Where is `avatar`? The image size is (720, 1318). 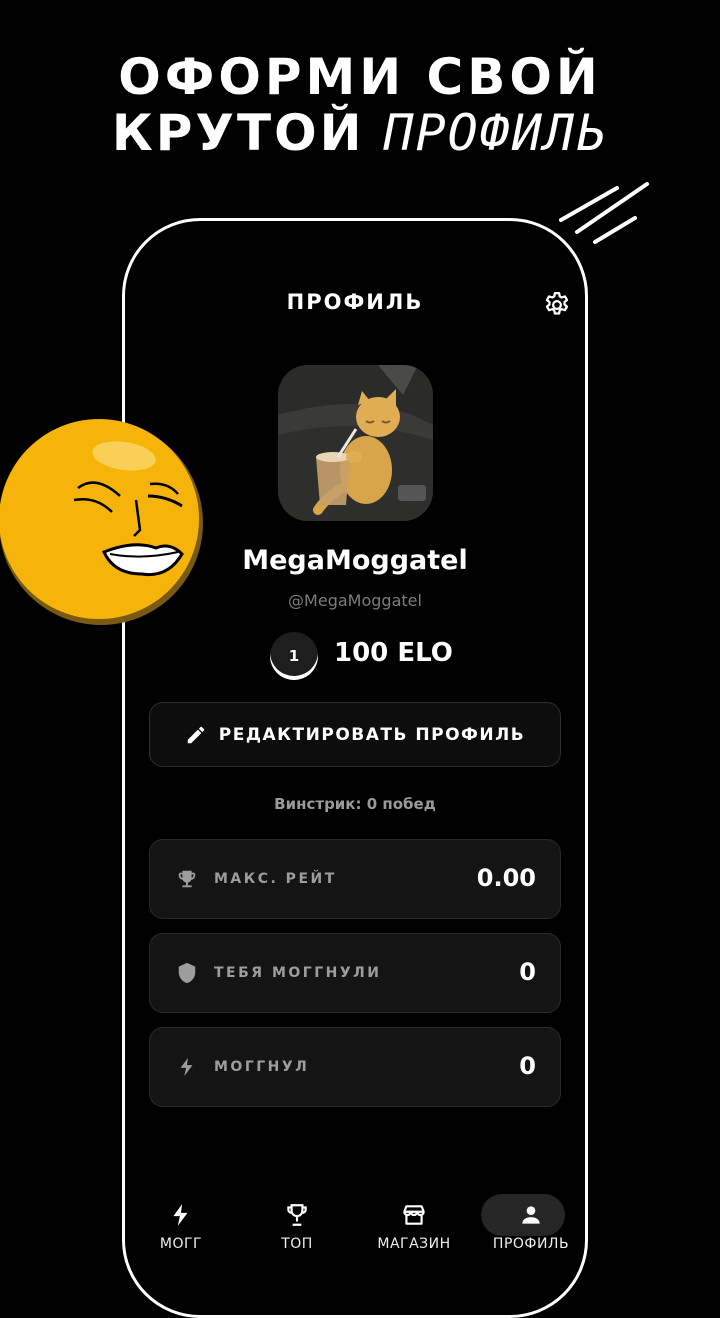 avatar is located at coordinates (355, 443).